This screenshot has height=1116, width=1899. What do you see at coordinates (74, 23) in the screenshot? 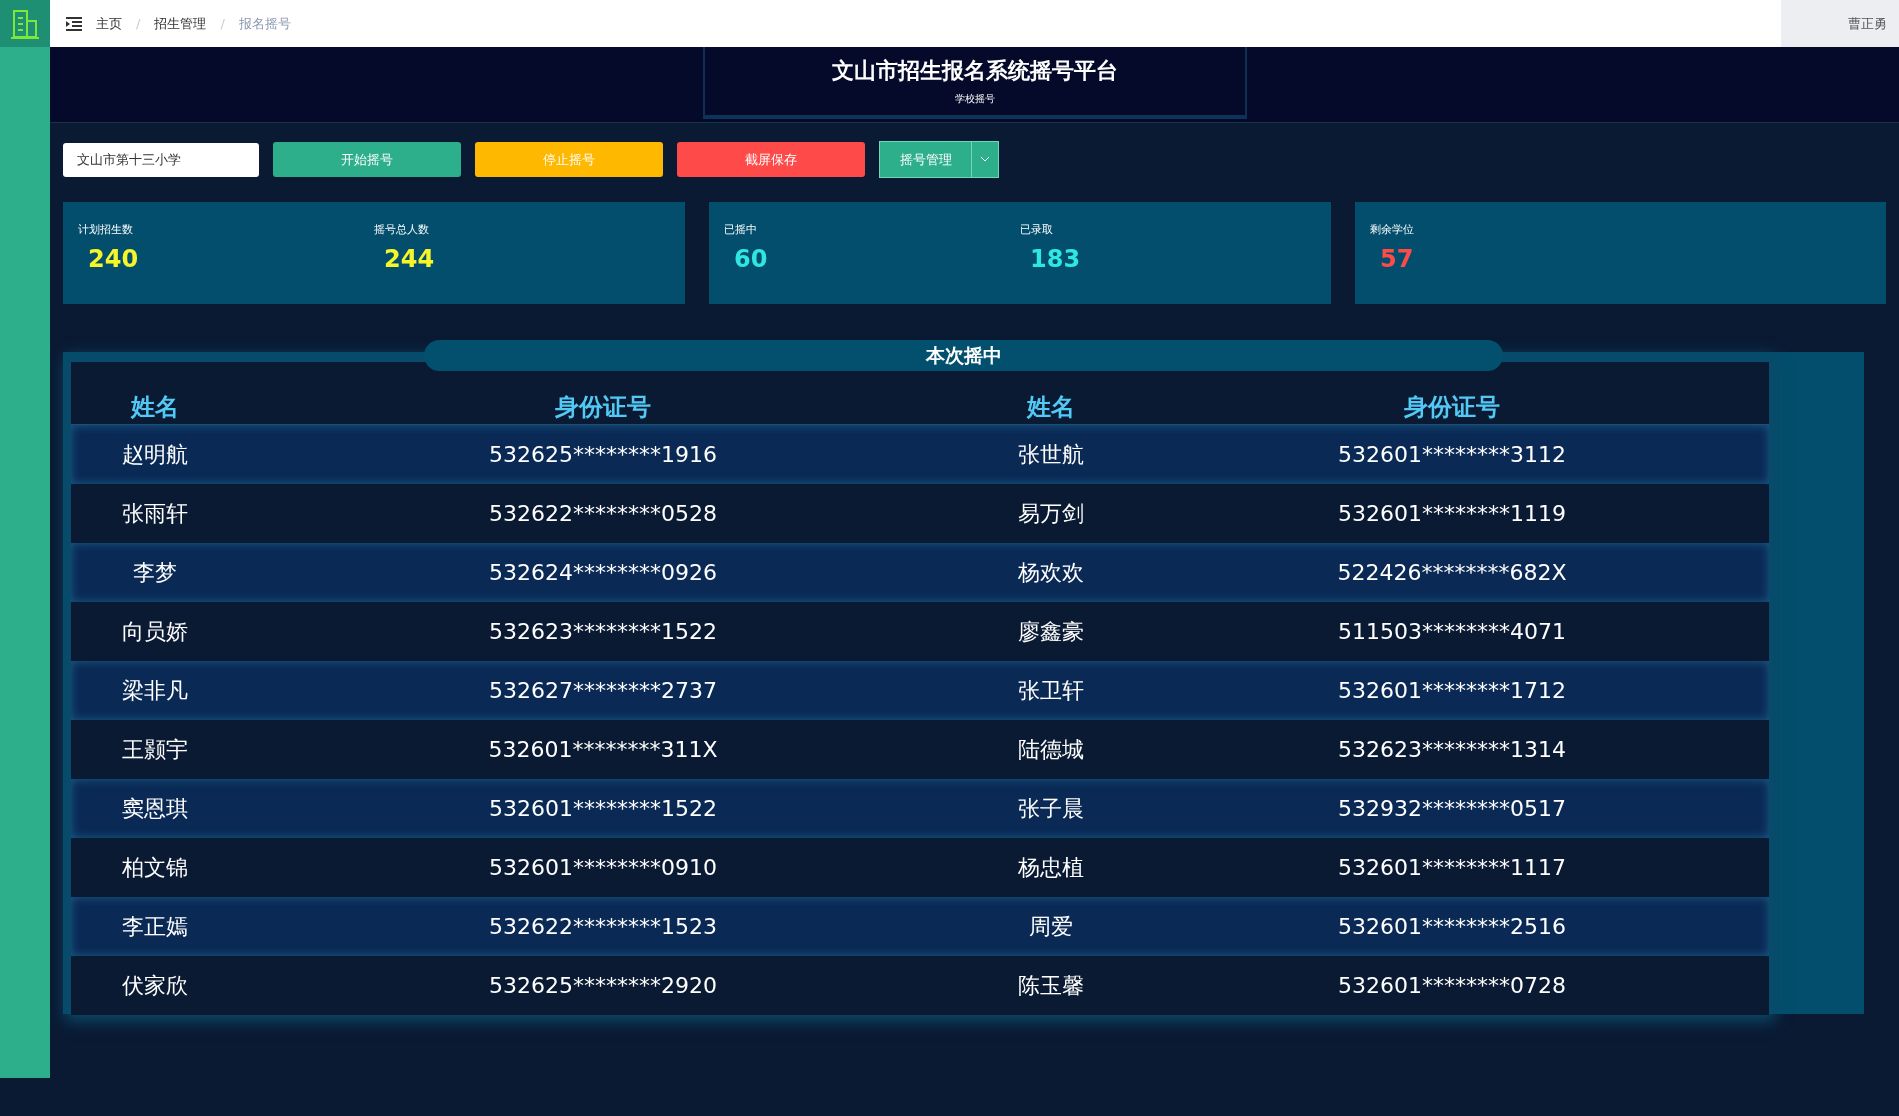
I see `menu-icon` at bounding box center [74, 23].